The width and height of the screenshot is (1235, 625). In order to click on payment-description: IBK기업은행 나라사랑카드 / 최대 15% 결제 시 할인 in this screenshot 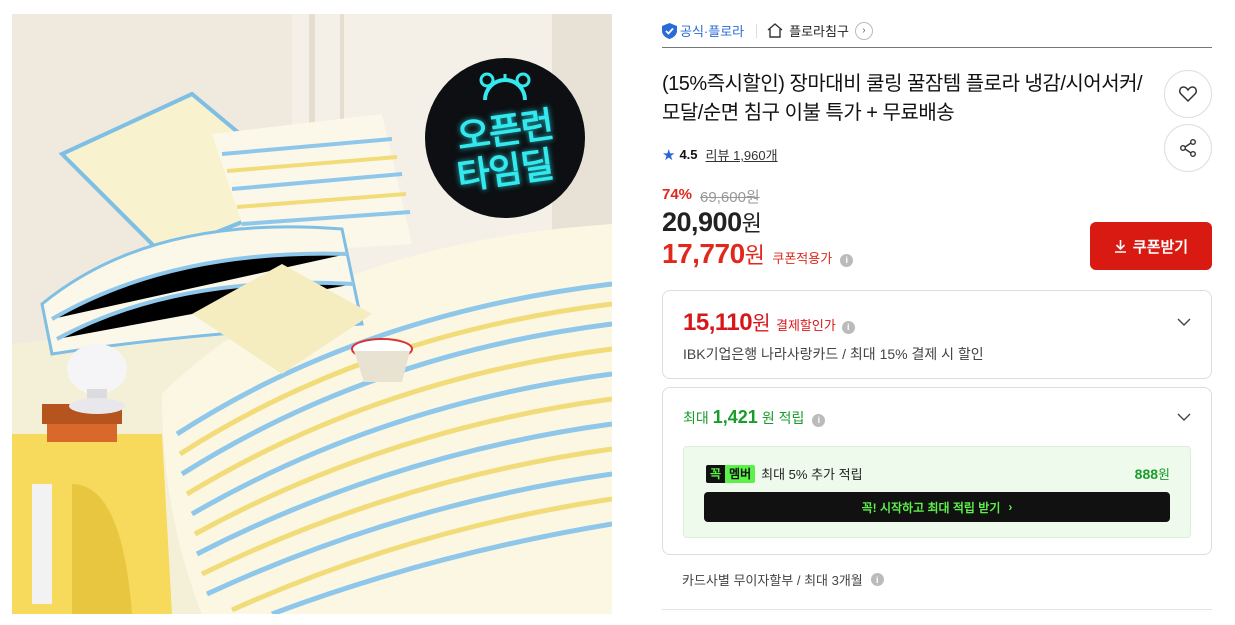, I will do `click(833, 354)`.